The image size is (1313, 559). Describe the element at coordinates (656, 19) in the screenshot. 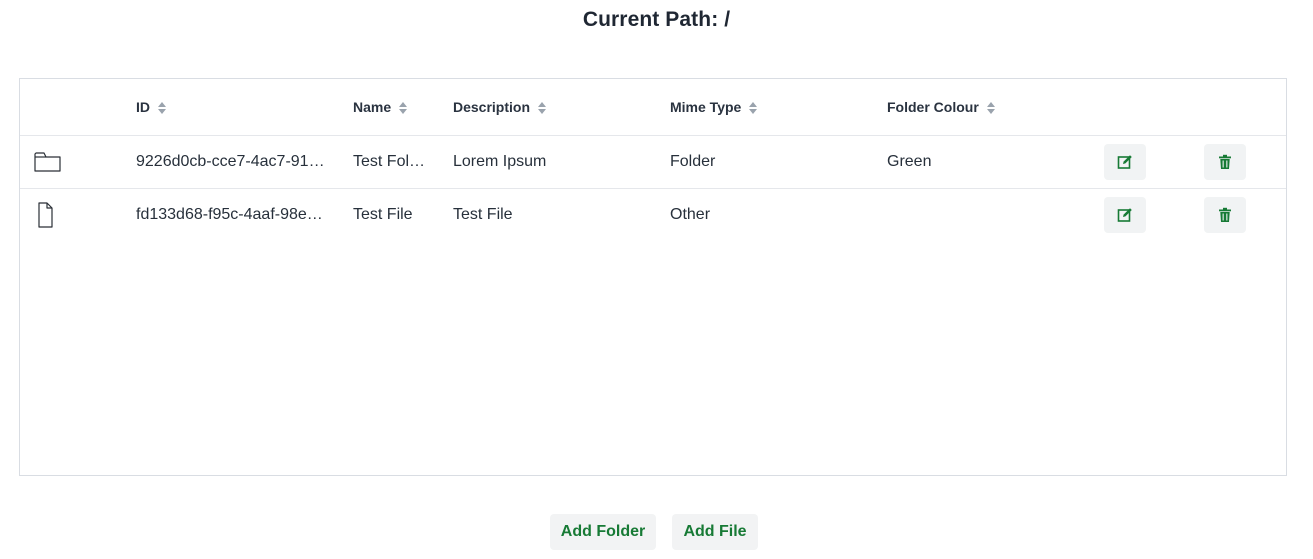

I see `current-path-title: Current Path: /` at that location.